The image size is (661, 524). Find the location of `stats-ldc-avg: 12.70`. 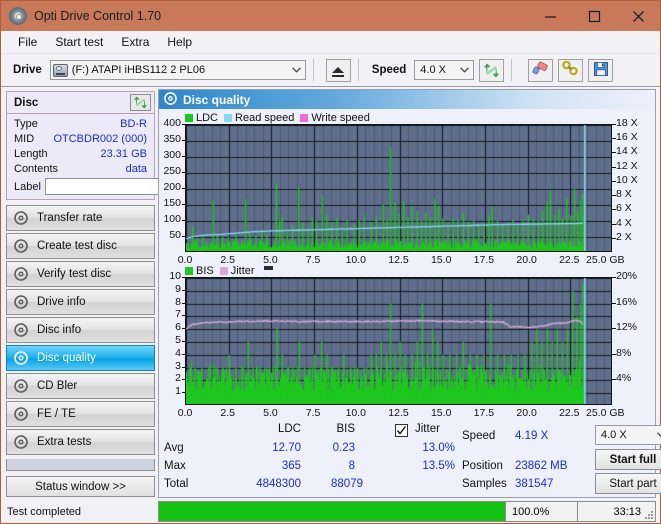

stats-ldc-avg: 12.70 is located at coordinates (286, 448).